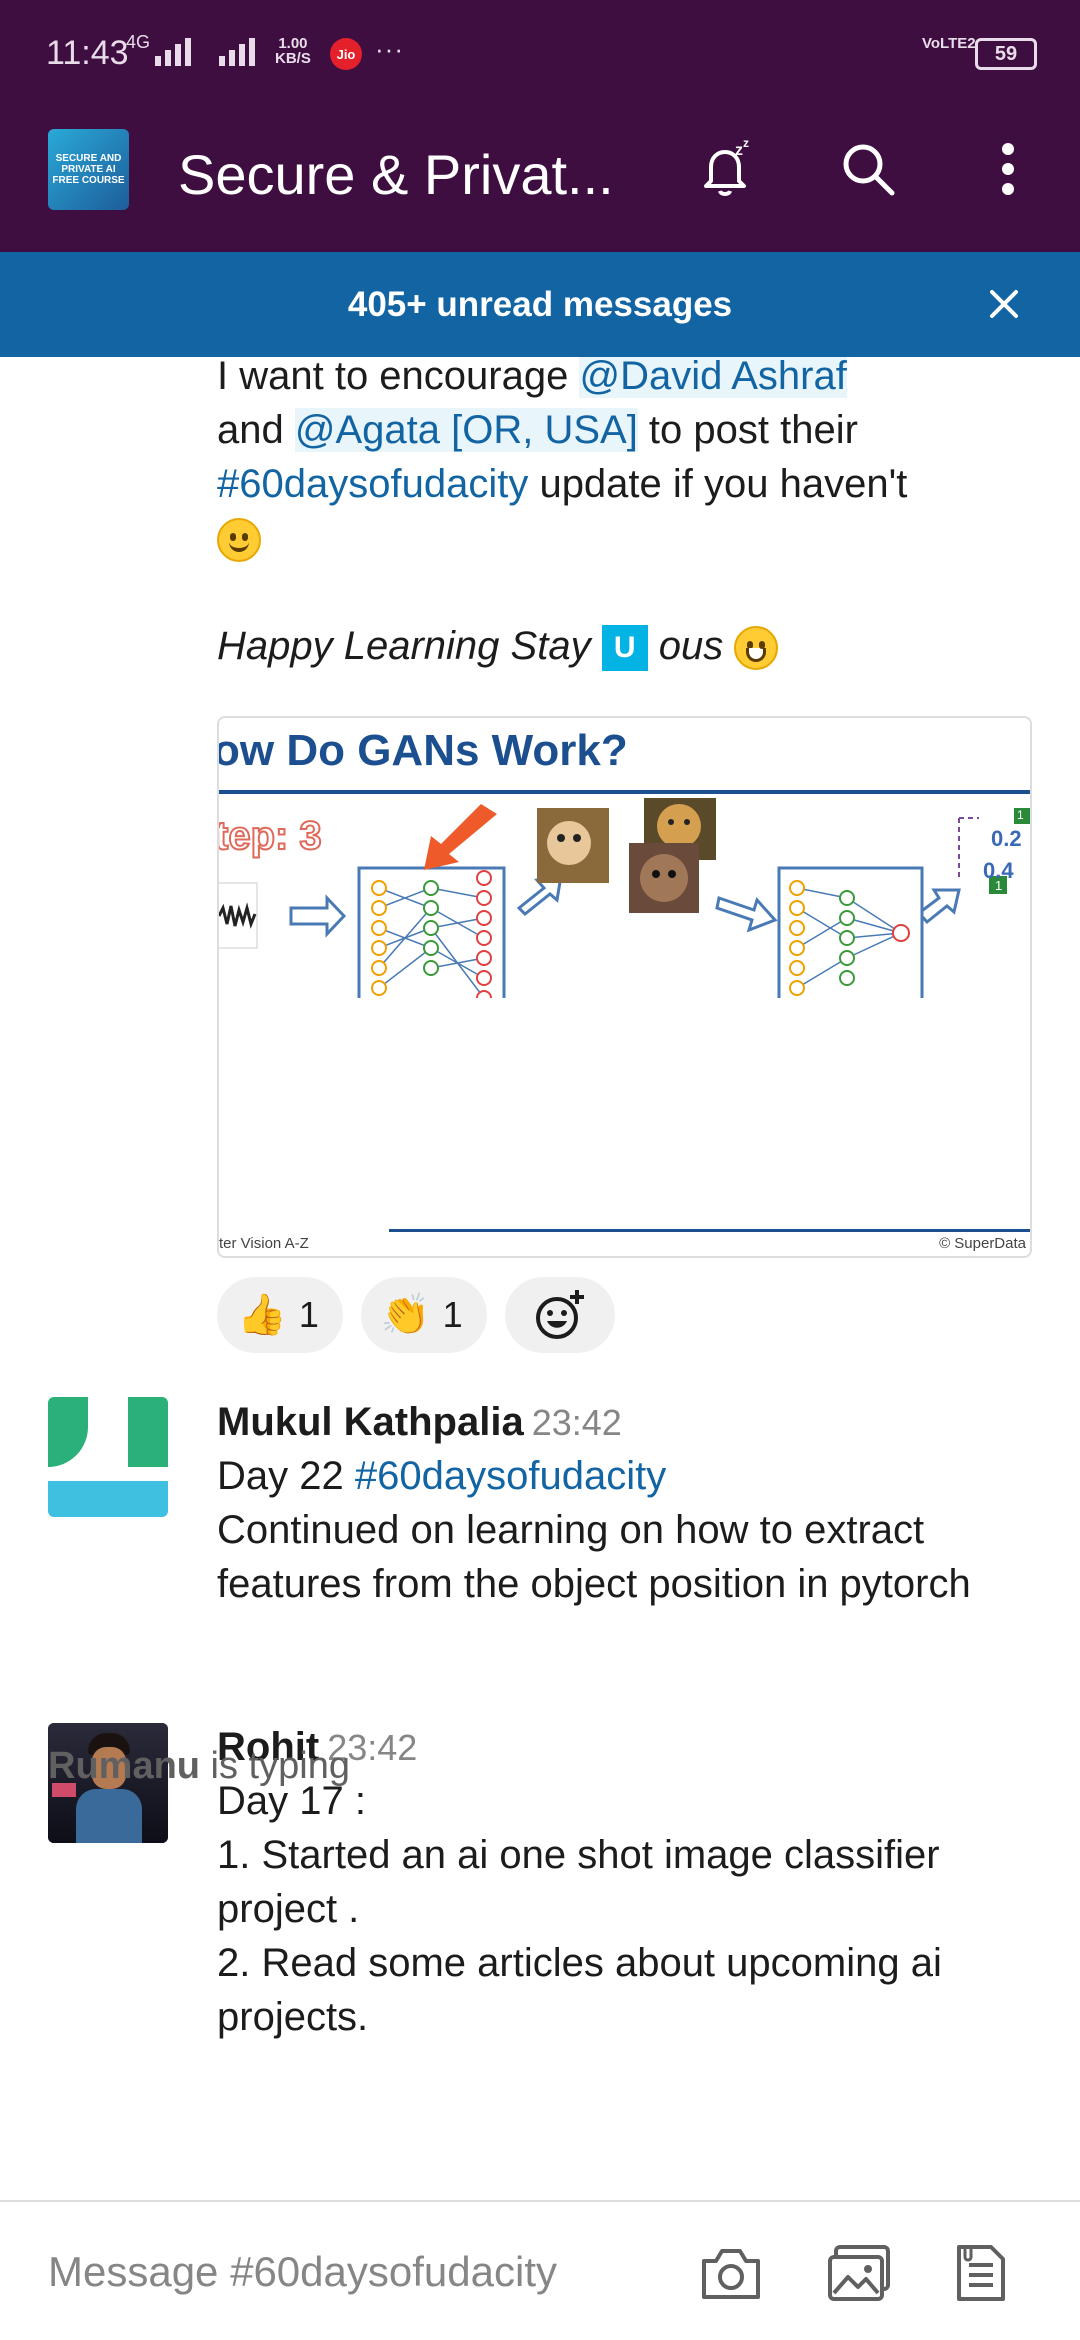 This screenshot has width=1080, height=2340. I want to click on status-time: 11:43, so click(87, 53).